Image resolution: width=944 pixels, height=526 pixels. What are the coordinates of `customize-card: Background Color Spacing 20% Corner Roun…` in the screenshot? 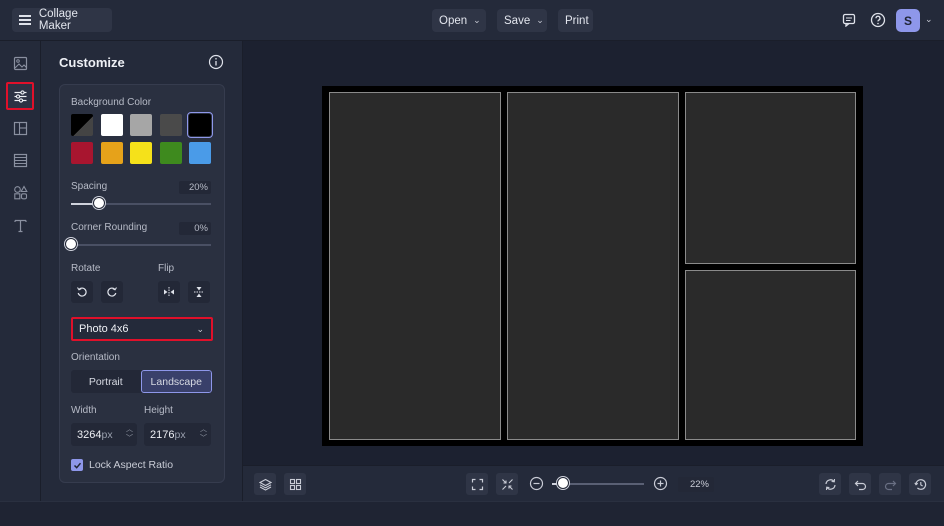 It's located at (142, 283).